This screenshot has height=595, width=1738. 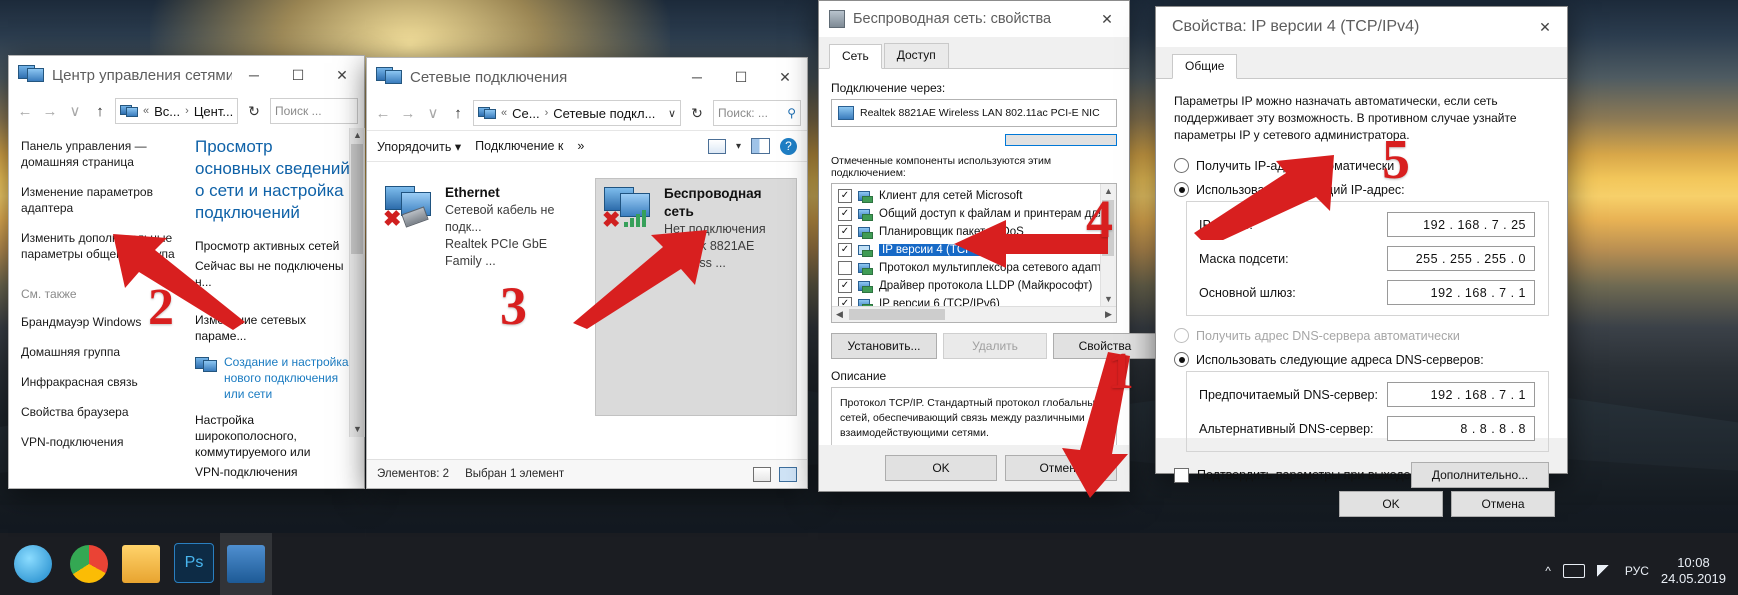 I want to click on field-row: Основной шлюз: 192 . 168 . 7 . 1, so click(x=1367, y=292).